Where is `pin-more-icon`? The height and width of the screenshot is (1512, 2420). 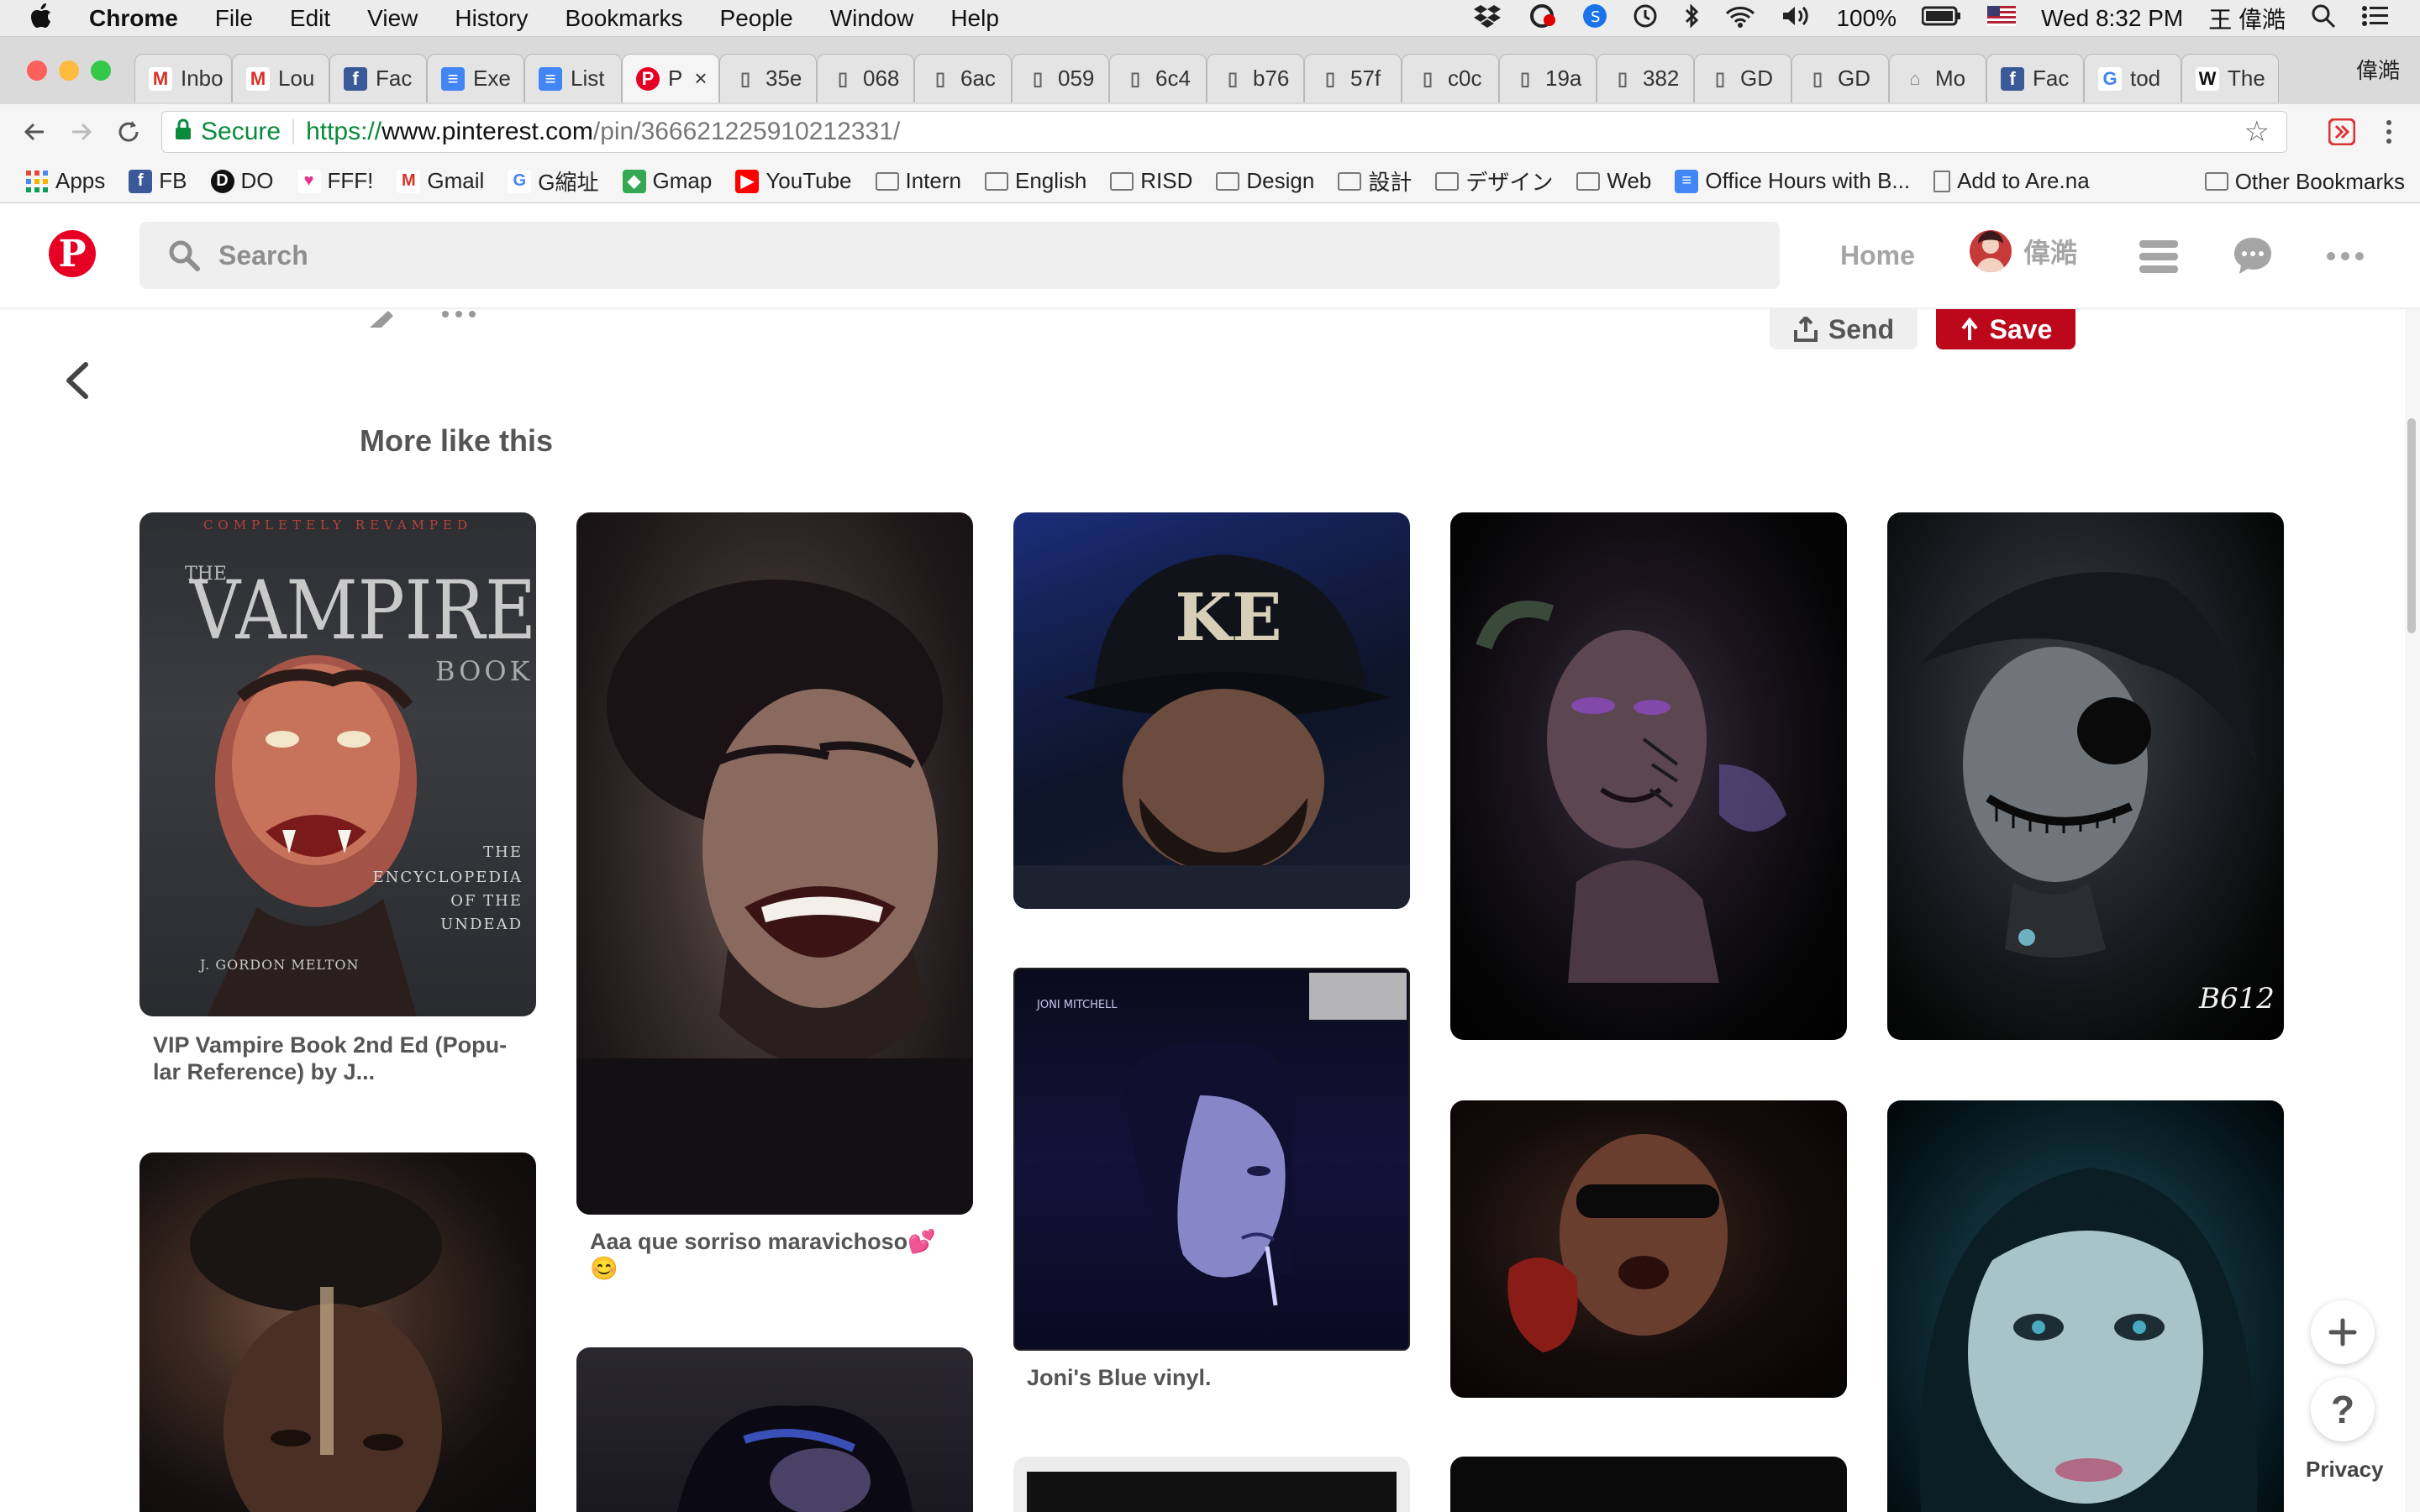 pin-more-icon is located at coordinates (458, 318).